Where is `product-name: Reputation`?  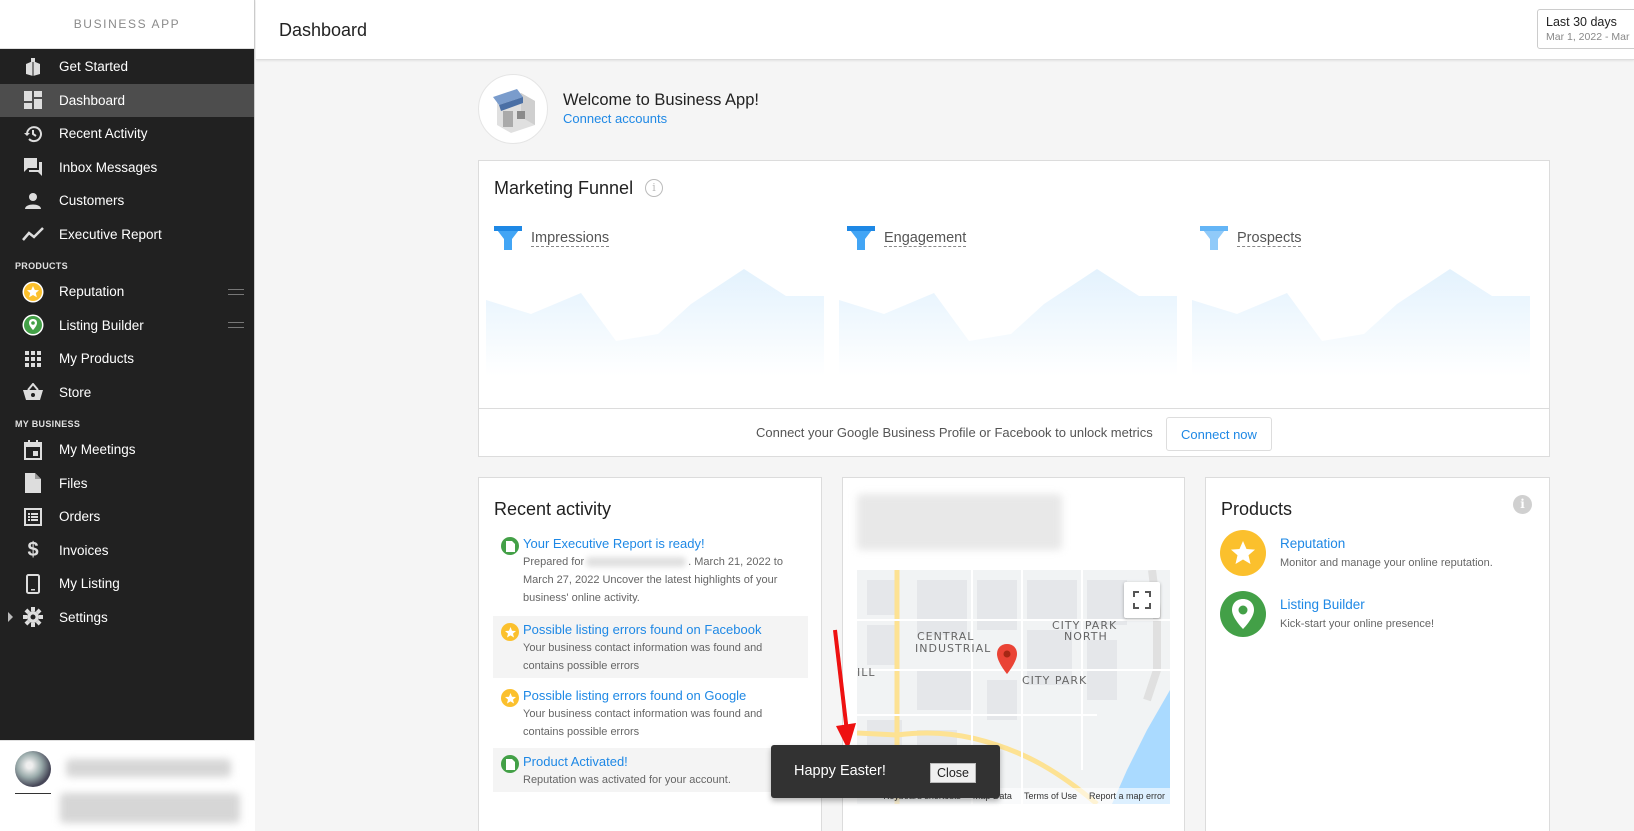 product-name: Reputation is located at coordinates (1312, 543).